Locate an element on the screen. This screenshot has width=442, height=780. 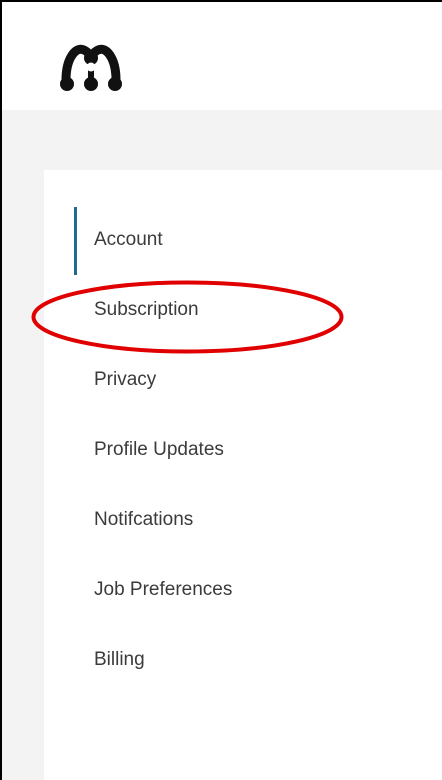
mendeley-logo-icon is located at coordinates (91, 67).